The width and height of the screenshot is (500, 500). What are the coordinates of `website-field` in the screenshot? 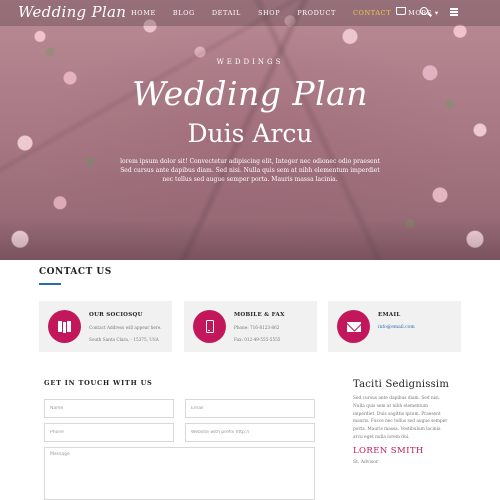 It's located at (250, 432).